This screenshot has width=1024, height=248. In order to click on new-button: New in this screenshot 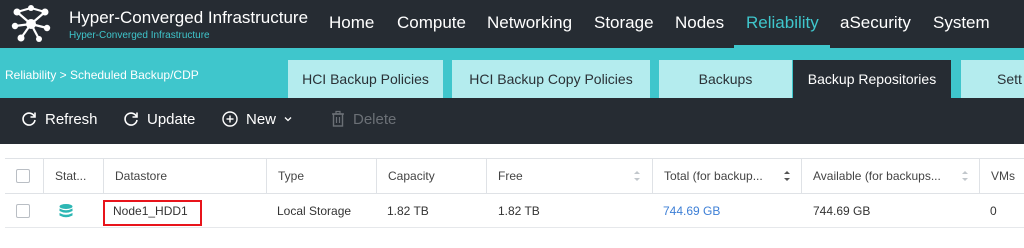, I will do `click(257, 119)`.